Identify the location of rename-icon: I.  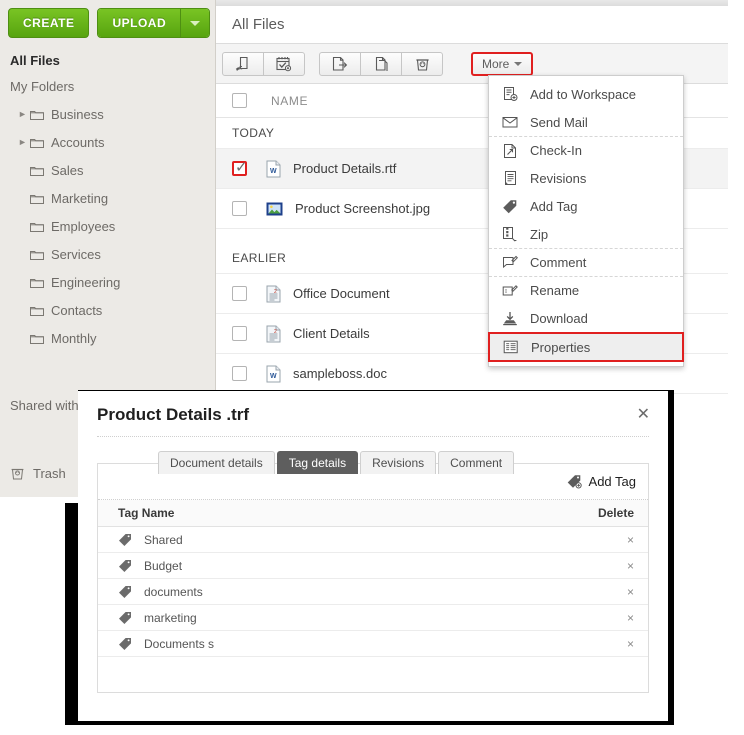
(510, 291).